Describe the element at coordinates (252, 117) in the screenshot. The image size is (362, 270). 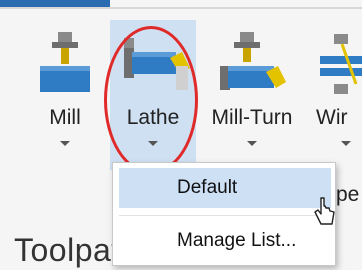
I see `mill-turn-label: Mill-Turn` at that location.